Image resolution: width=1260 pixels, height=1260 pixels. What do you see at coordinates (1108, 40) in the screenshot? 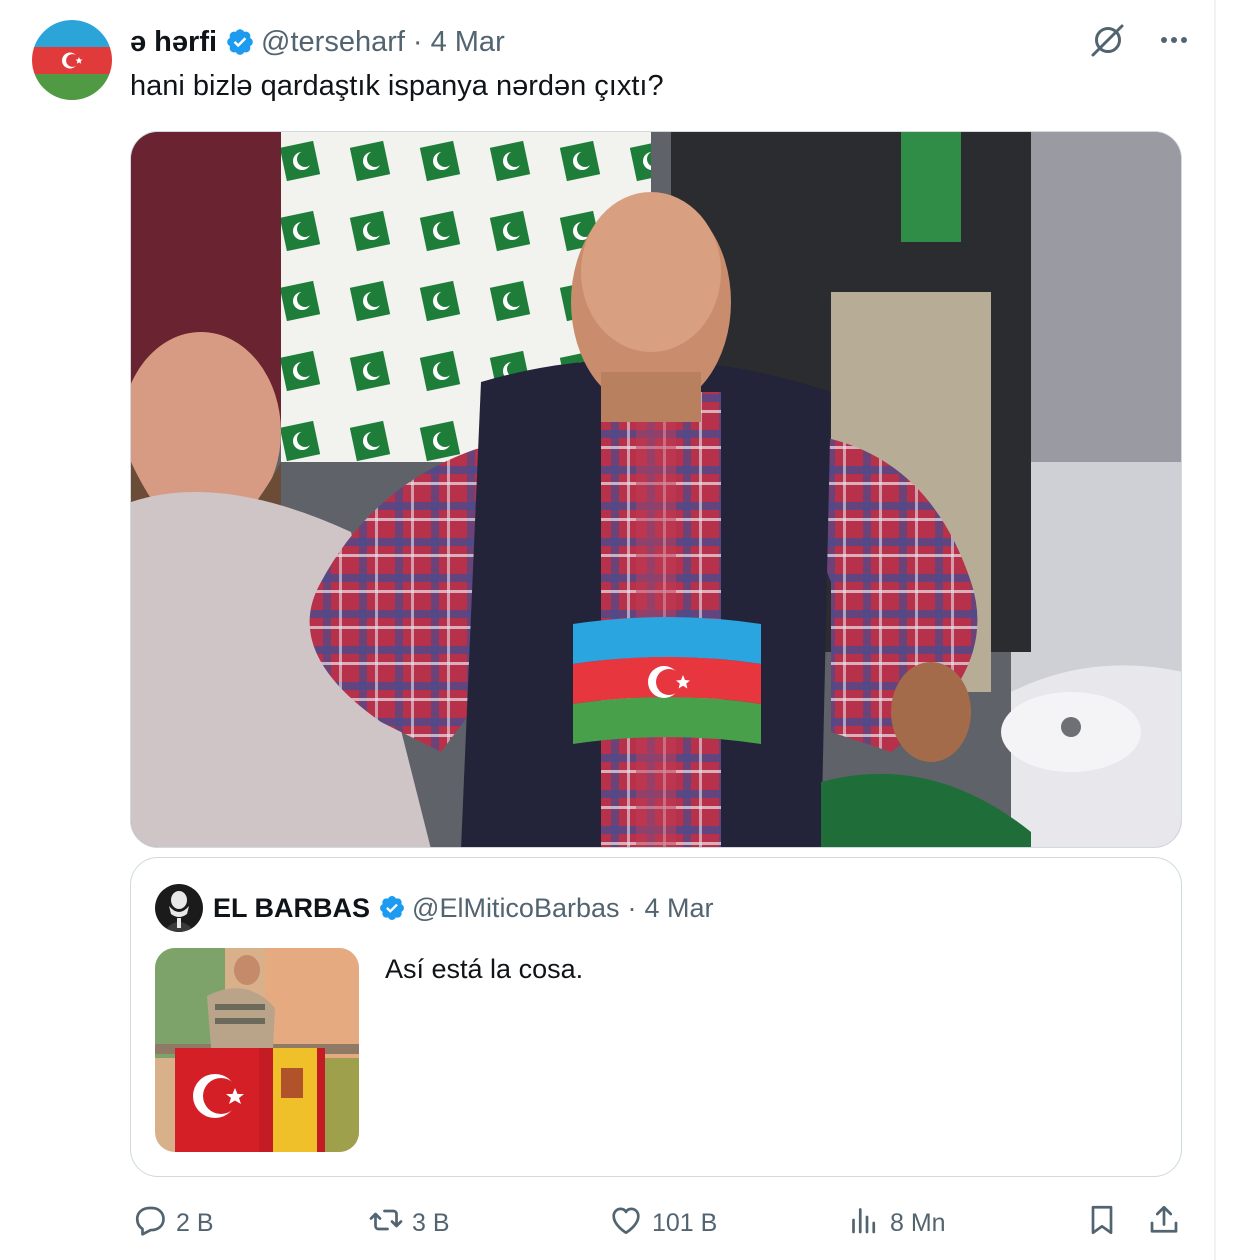
I see `grok-icon` at bounding box center [1108, 40].